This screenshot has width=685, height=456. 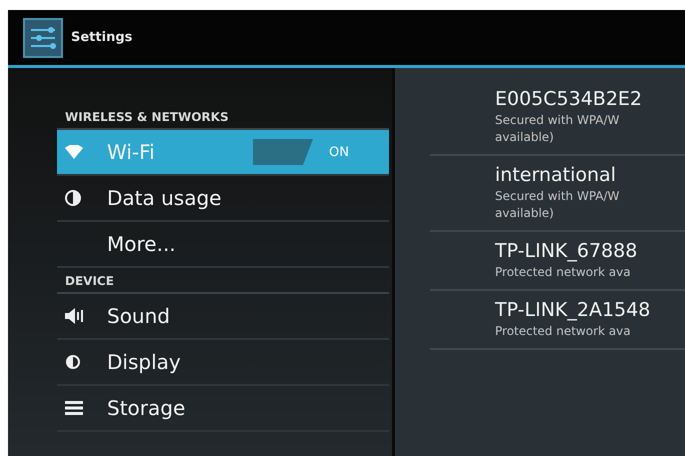 I want to click on wifi-icon, so click(x=74, y=152).